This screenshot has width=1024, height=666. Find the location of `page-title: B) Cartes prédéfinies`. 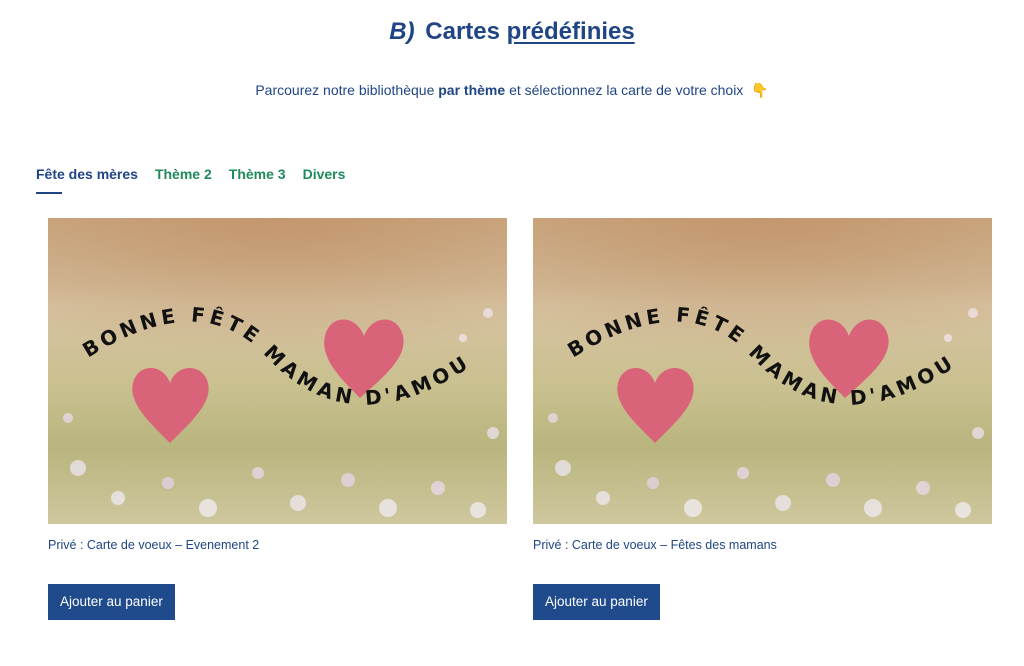

page-title: B) Cartes prédéfinies is located at coordinates (512, 32).